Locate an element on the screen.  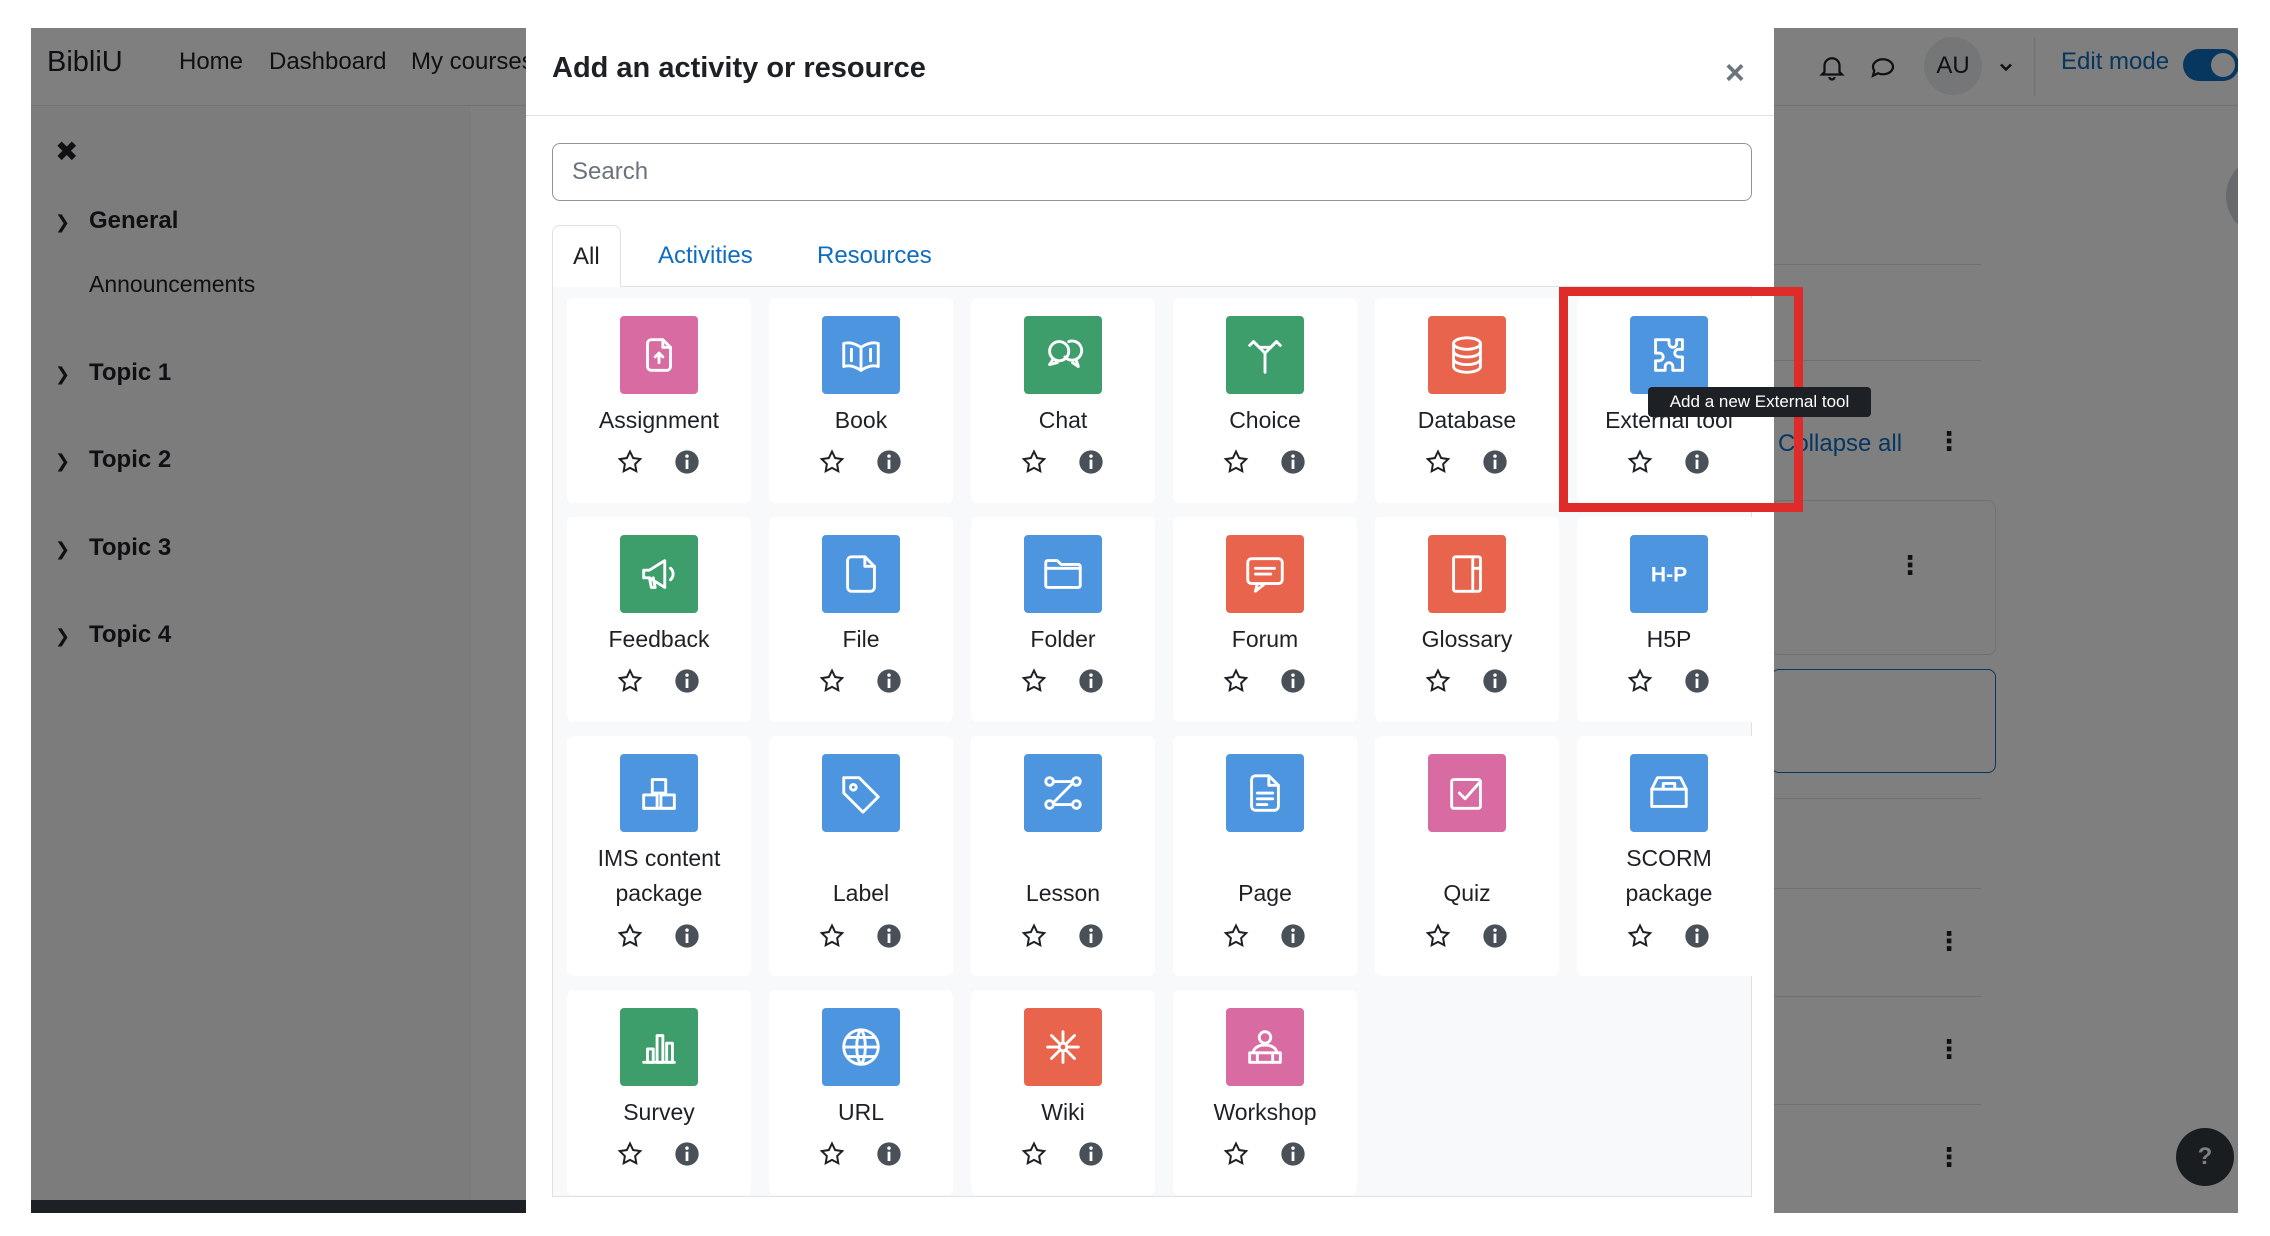
activity-card-folder: Folder is located at coordinates (1063, 619).